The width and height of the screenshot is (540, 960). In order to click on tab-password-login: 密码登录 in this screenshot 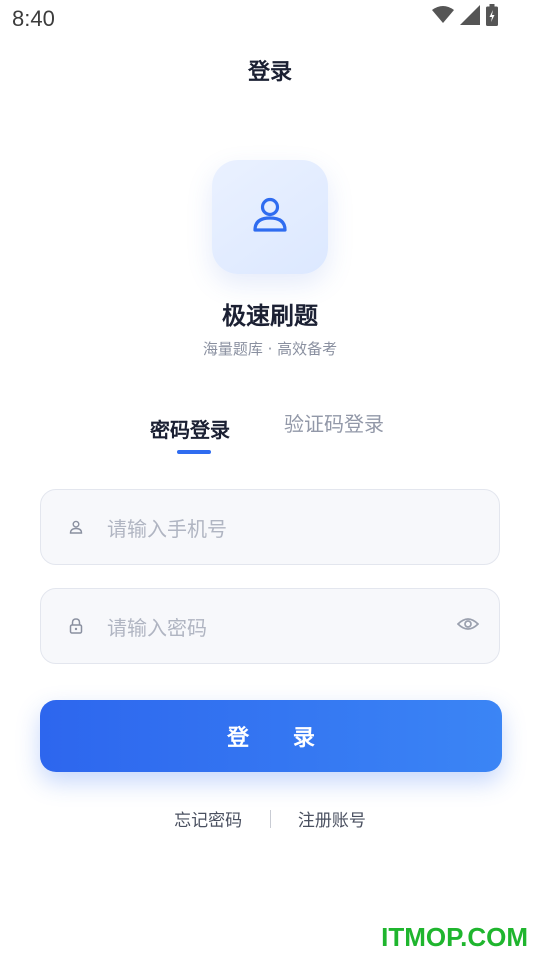, I will do `click(190, 428)`.